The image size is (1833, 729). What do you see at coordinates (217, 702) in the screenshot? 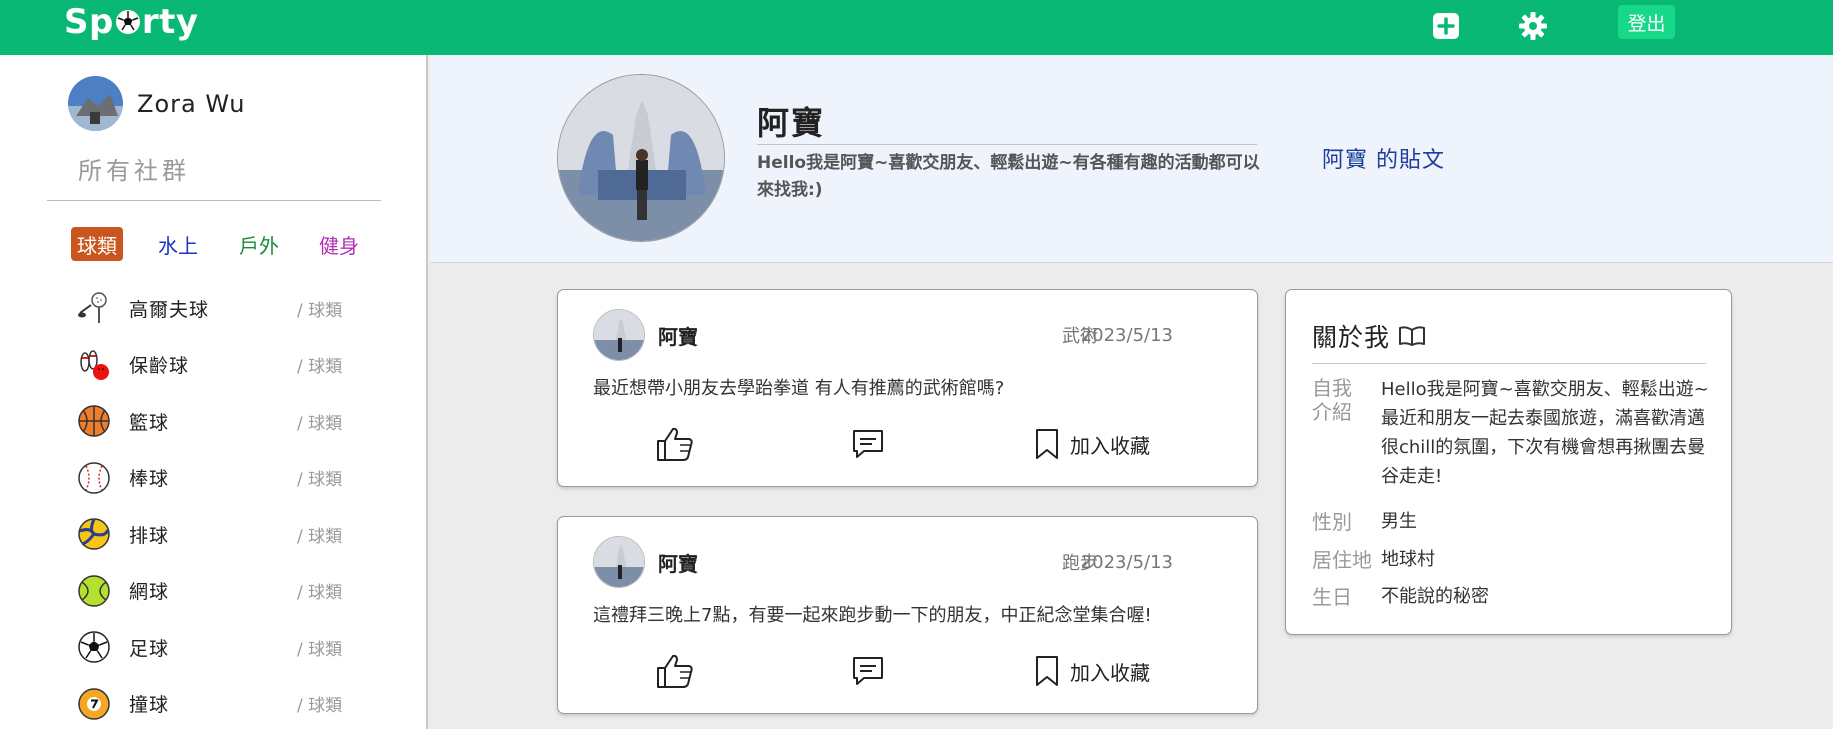
I see `list-item: 撞球 / 球類` at bounding box center [217, 702].